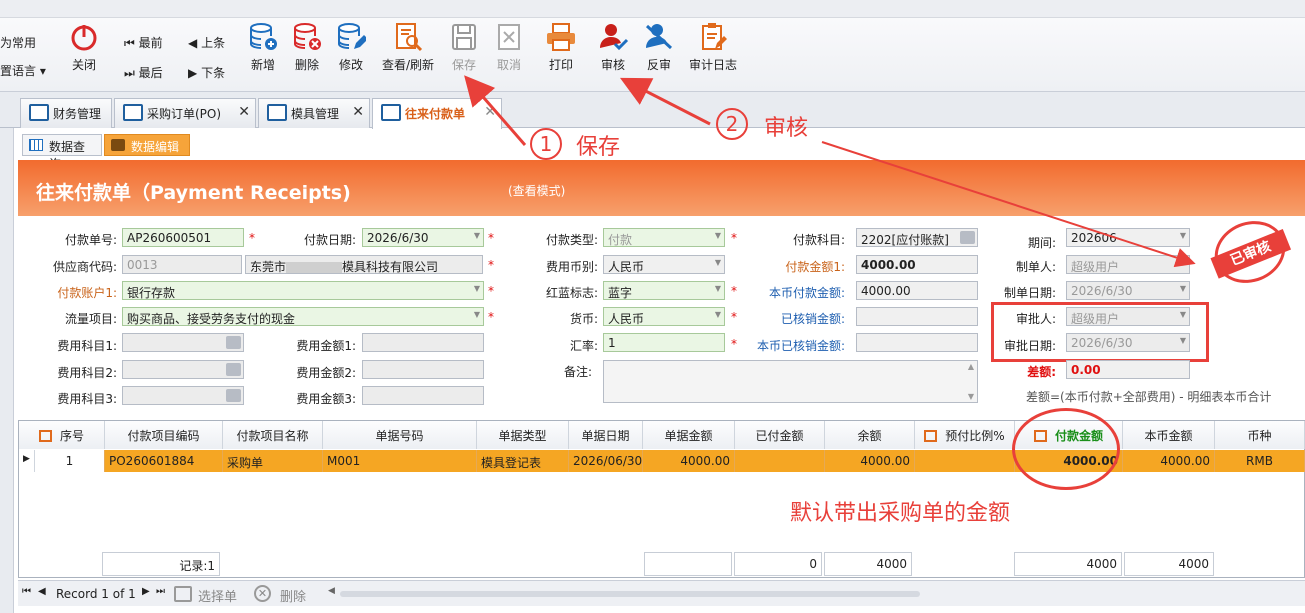 The width and height of the screenshot is (1305, 613). Describe the element at coordinates (1008, 204) in the screenshot. I see `stamp-arrow` at that location.